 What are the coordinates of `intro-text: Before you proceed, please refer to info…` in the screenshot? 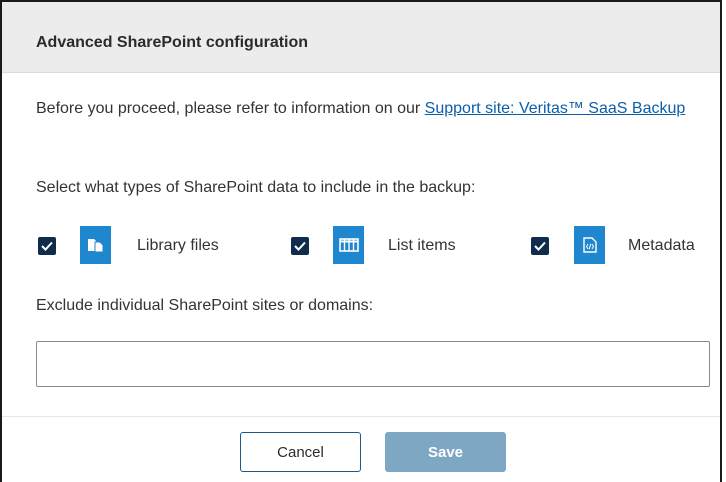 It's located at (371, 109).